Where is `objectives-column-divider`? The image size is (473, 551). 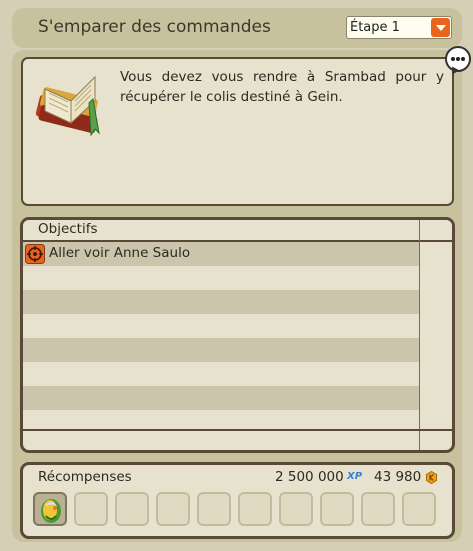
objectives-column-divider is located at coordinates (419, 335).